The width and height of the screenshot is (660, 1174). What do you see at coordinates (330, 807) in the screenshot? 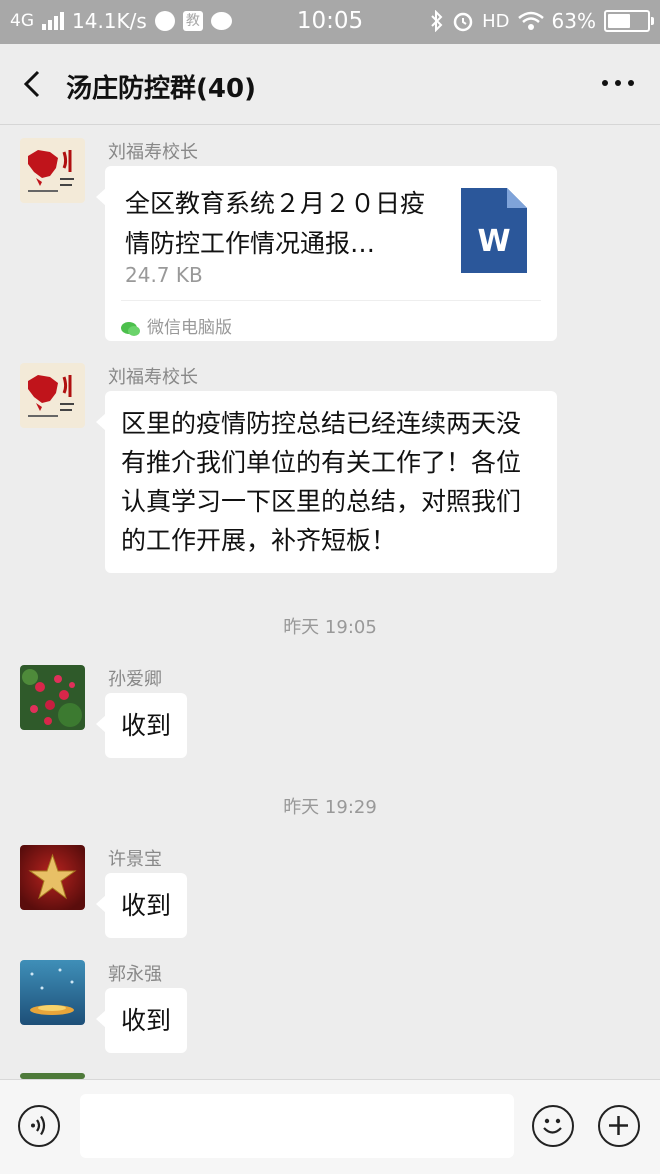
I see `time-divider: 昨天 19:29` at bounding box center [330, 807].